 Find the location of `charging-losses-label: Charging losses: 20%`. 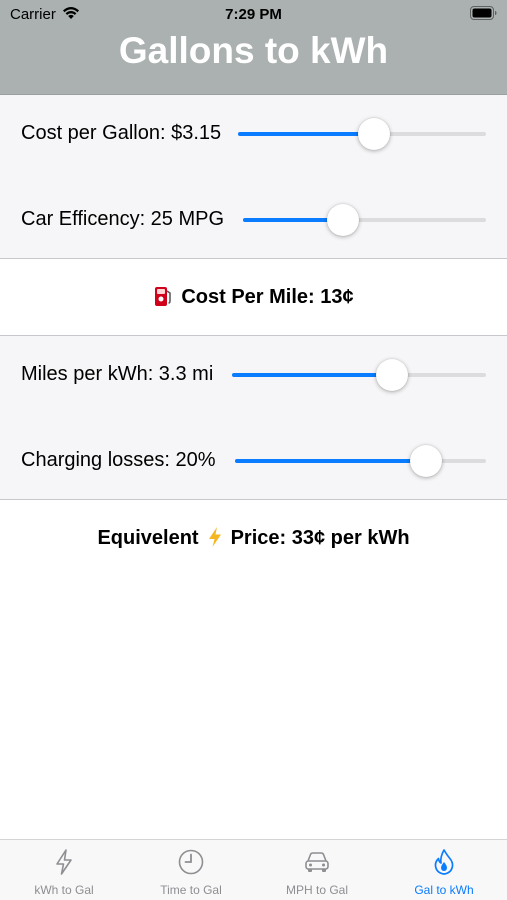

charging-losses-label: Charging losses: 20% is located at coordinates (118, 460).